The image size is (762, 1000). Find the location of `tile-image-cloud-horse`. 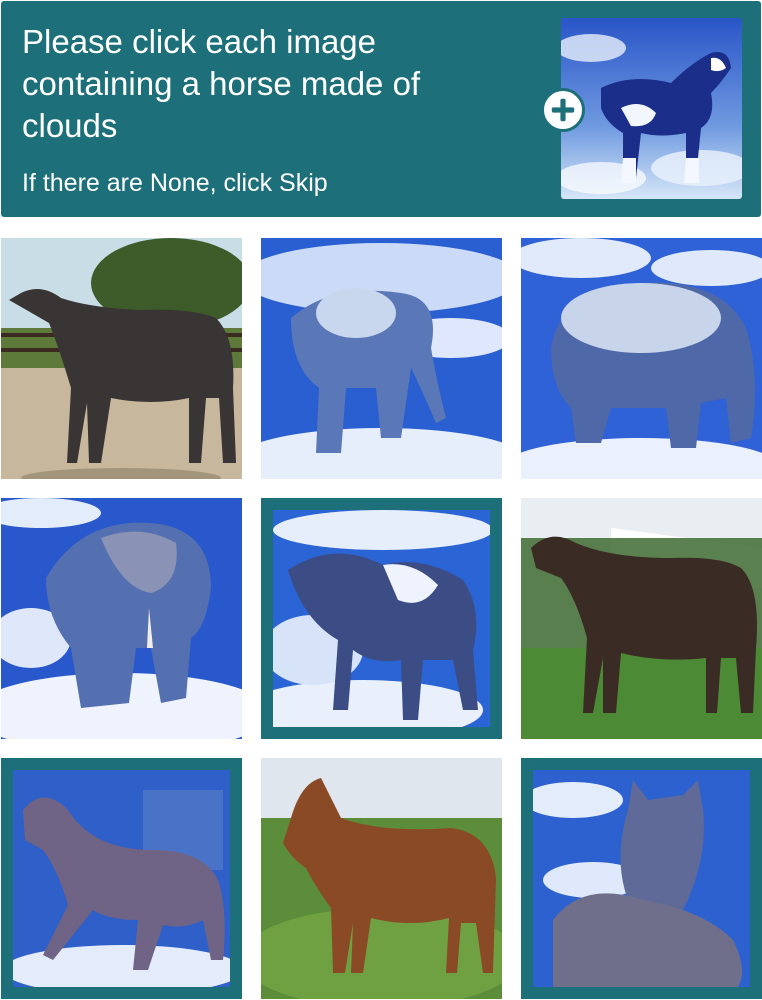

tile-image-cloud-horse is located at coordinates (381, 618).